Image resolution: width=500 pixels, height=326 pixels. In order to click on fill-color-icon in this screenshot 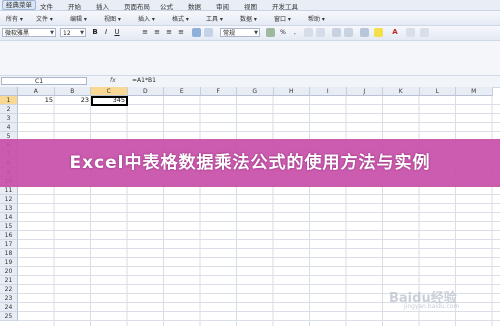, I will do `click(378, 32)`.